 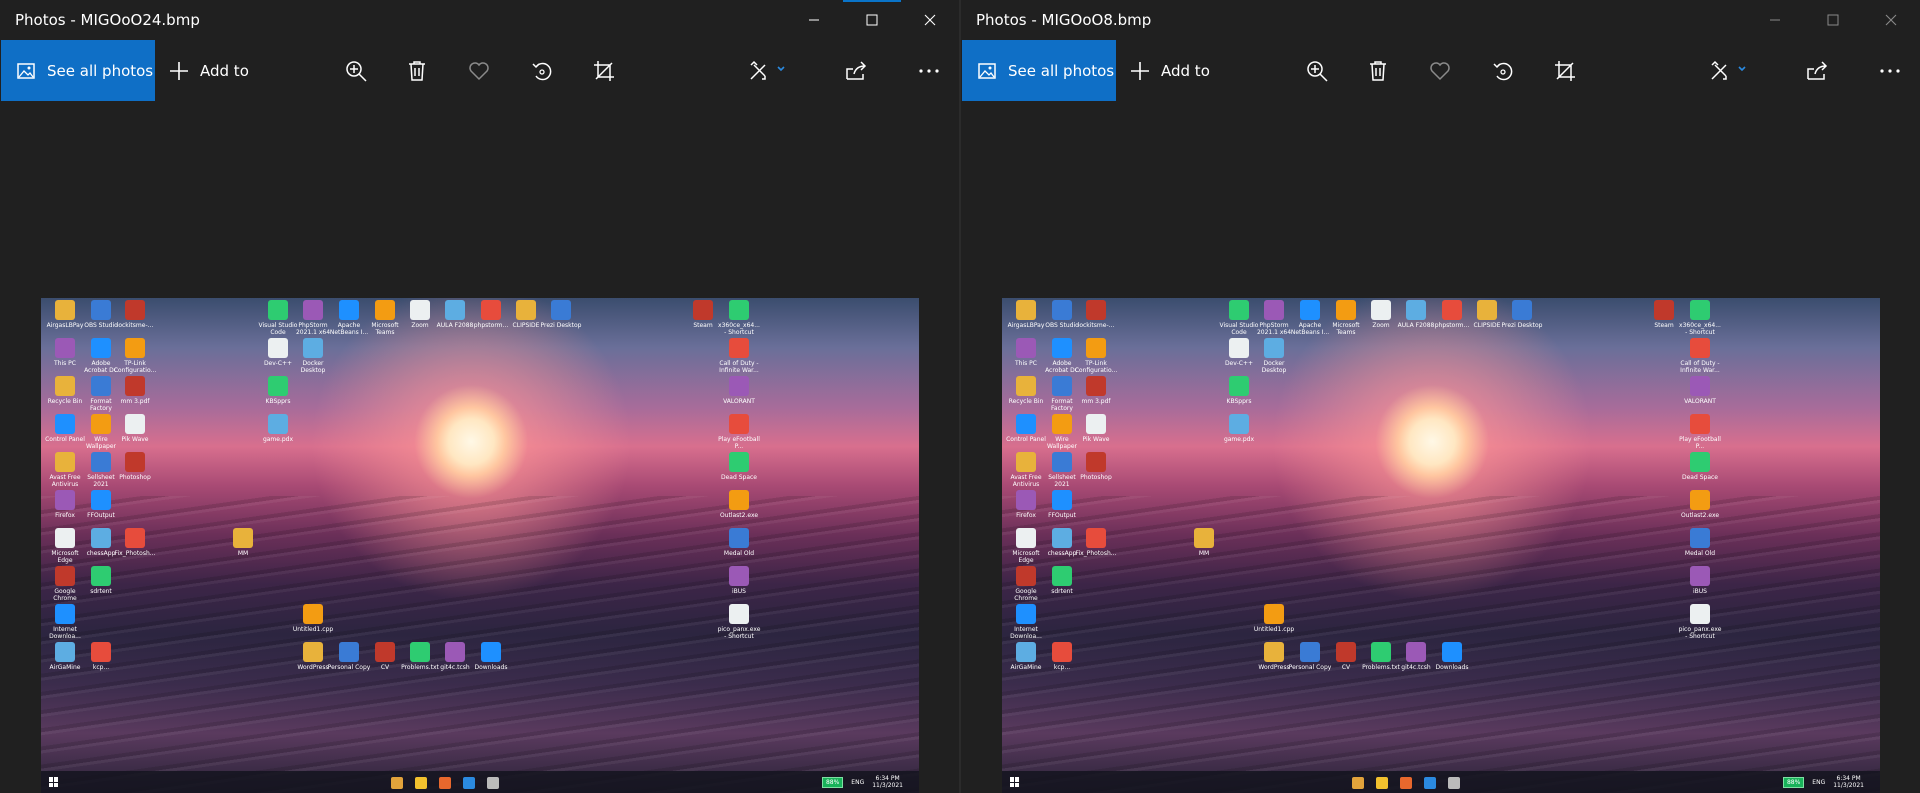 I want to click on desktop-icon-label: Dead Space, so click(x=1700, y=477).